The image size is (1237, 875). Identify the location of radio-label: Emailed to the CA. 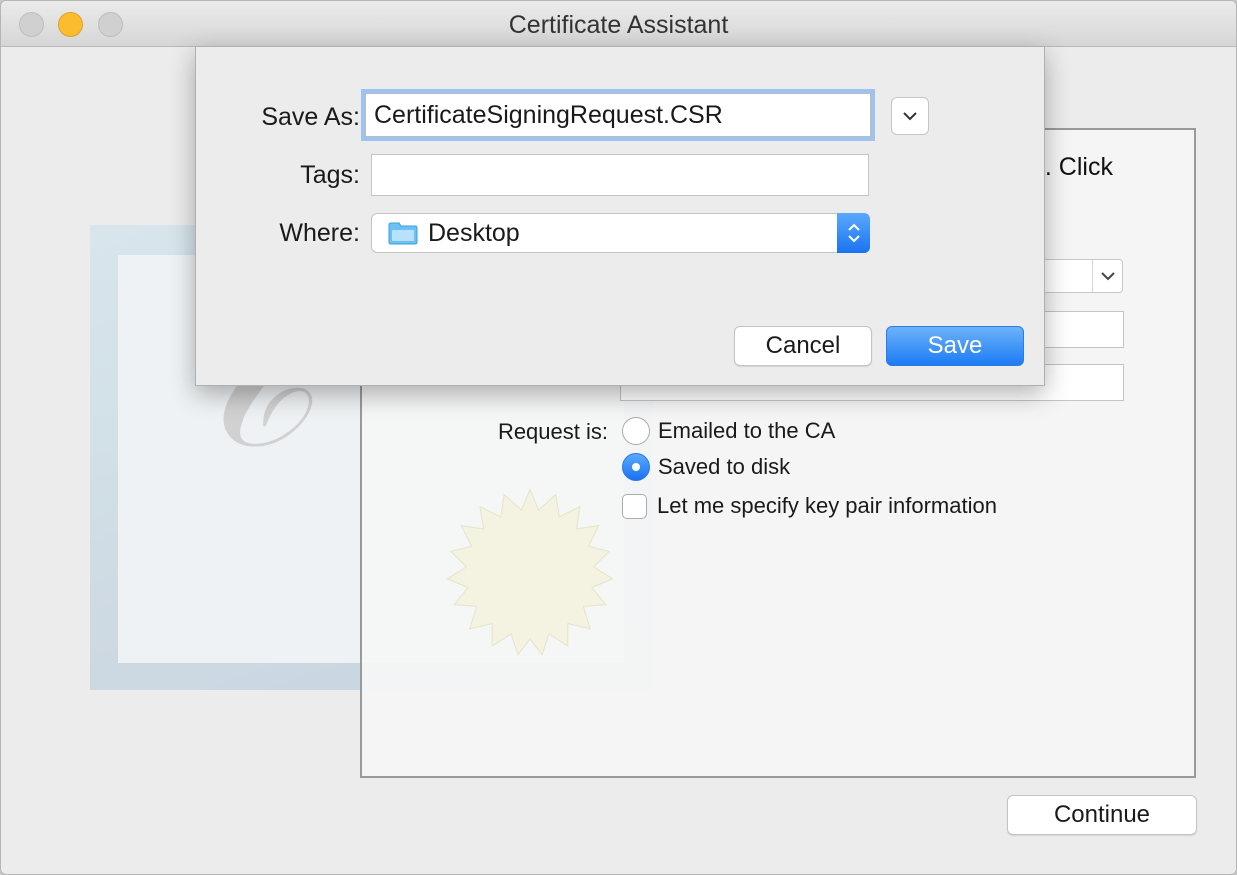
(747, 430).